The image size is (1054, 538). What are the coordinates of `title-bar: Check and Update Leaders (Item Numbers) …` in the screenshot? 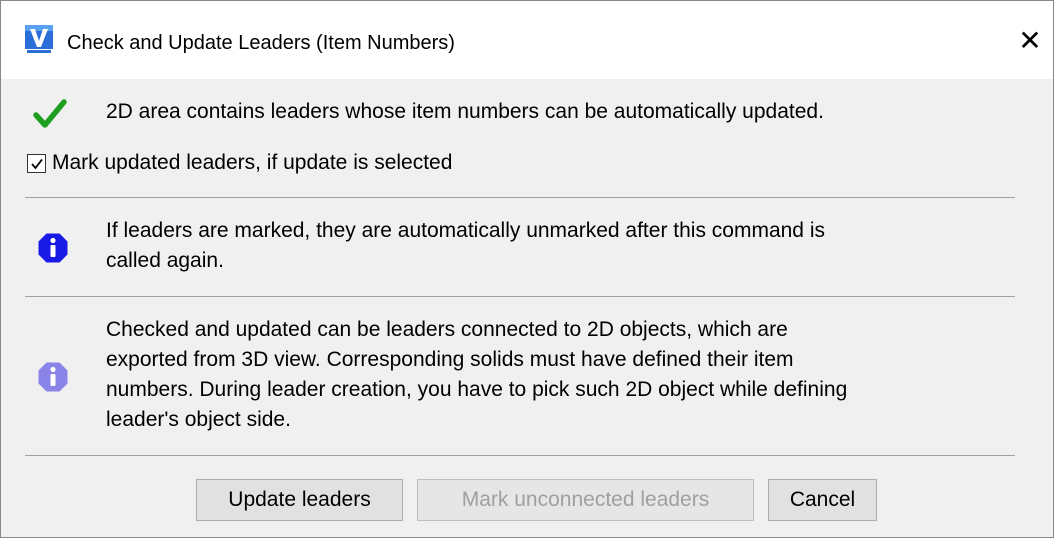 It's located at (527, 40).